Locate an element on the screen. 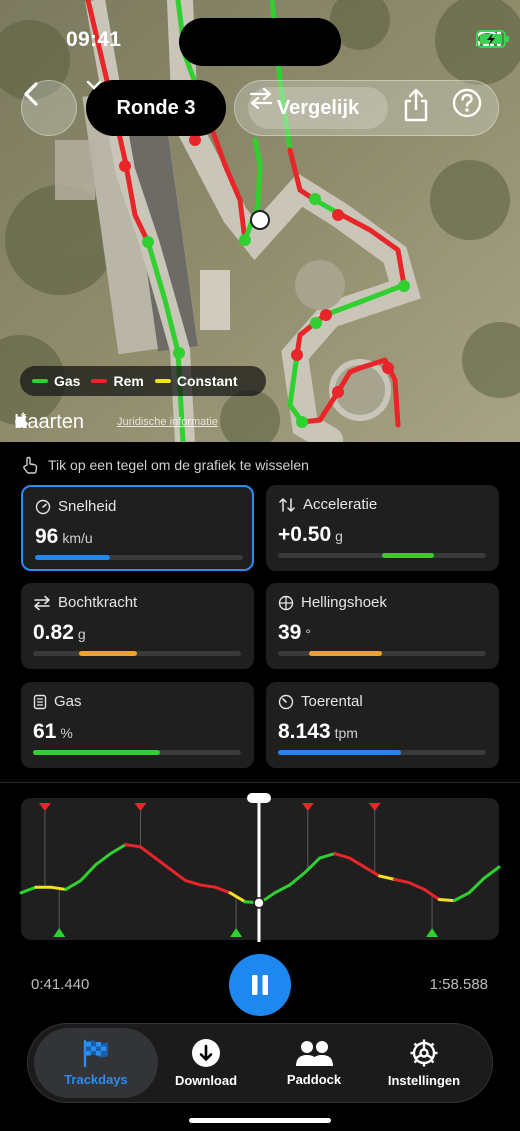 Image resolution: width=520 pixels, height=1131 pixels. tile-header: Toerental is located at coordinates (320, 701).